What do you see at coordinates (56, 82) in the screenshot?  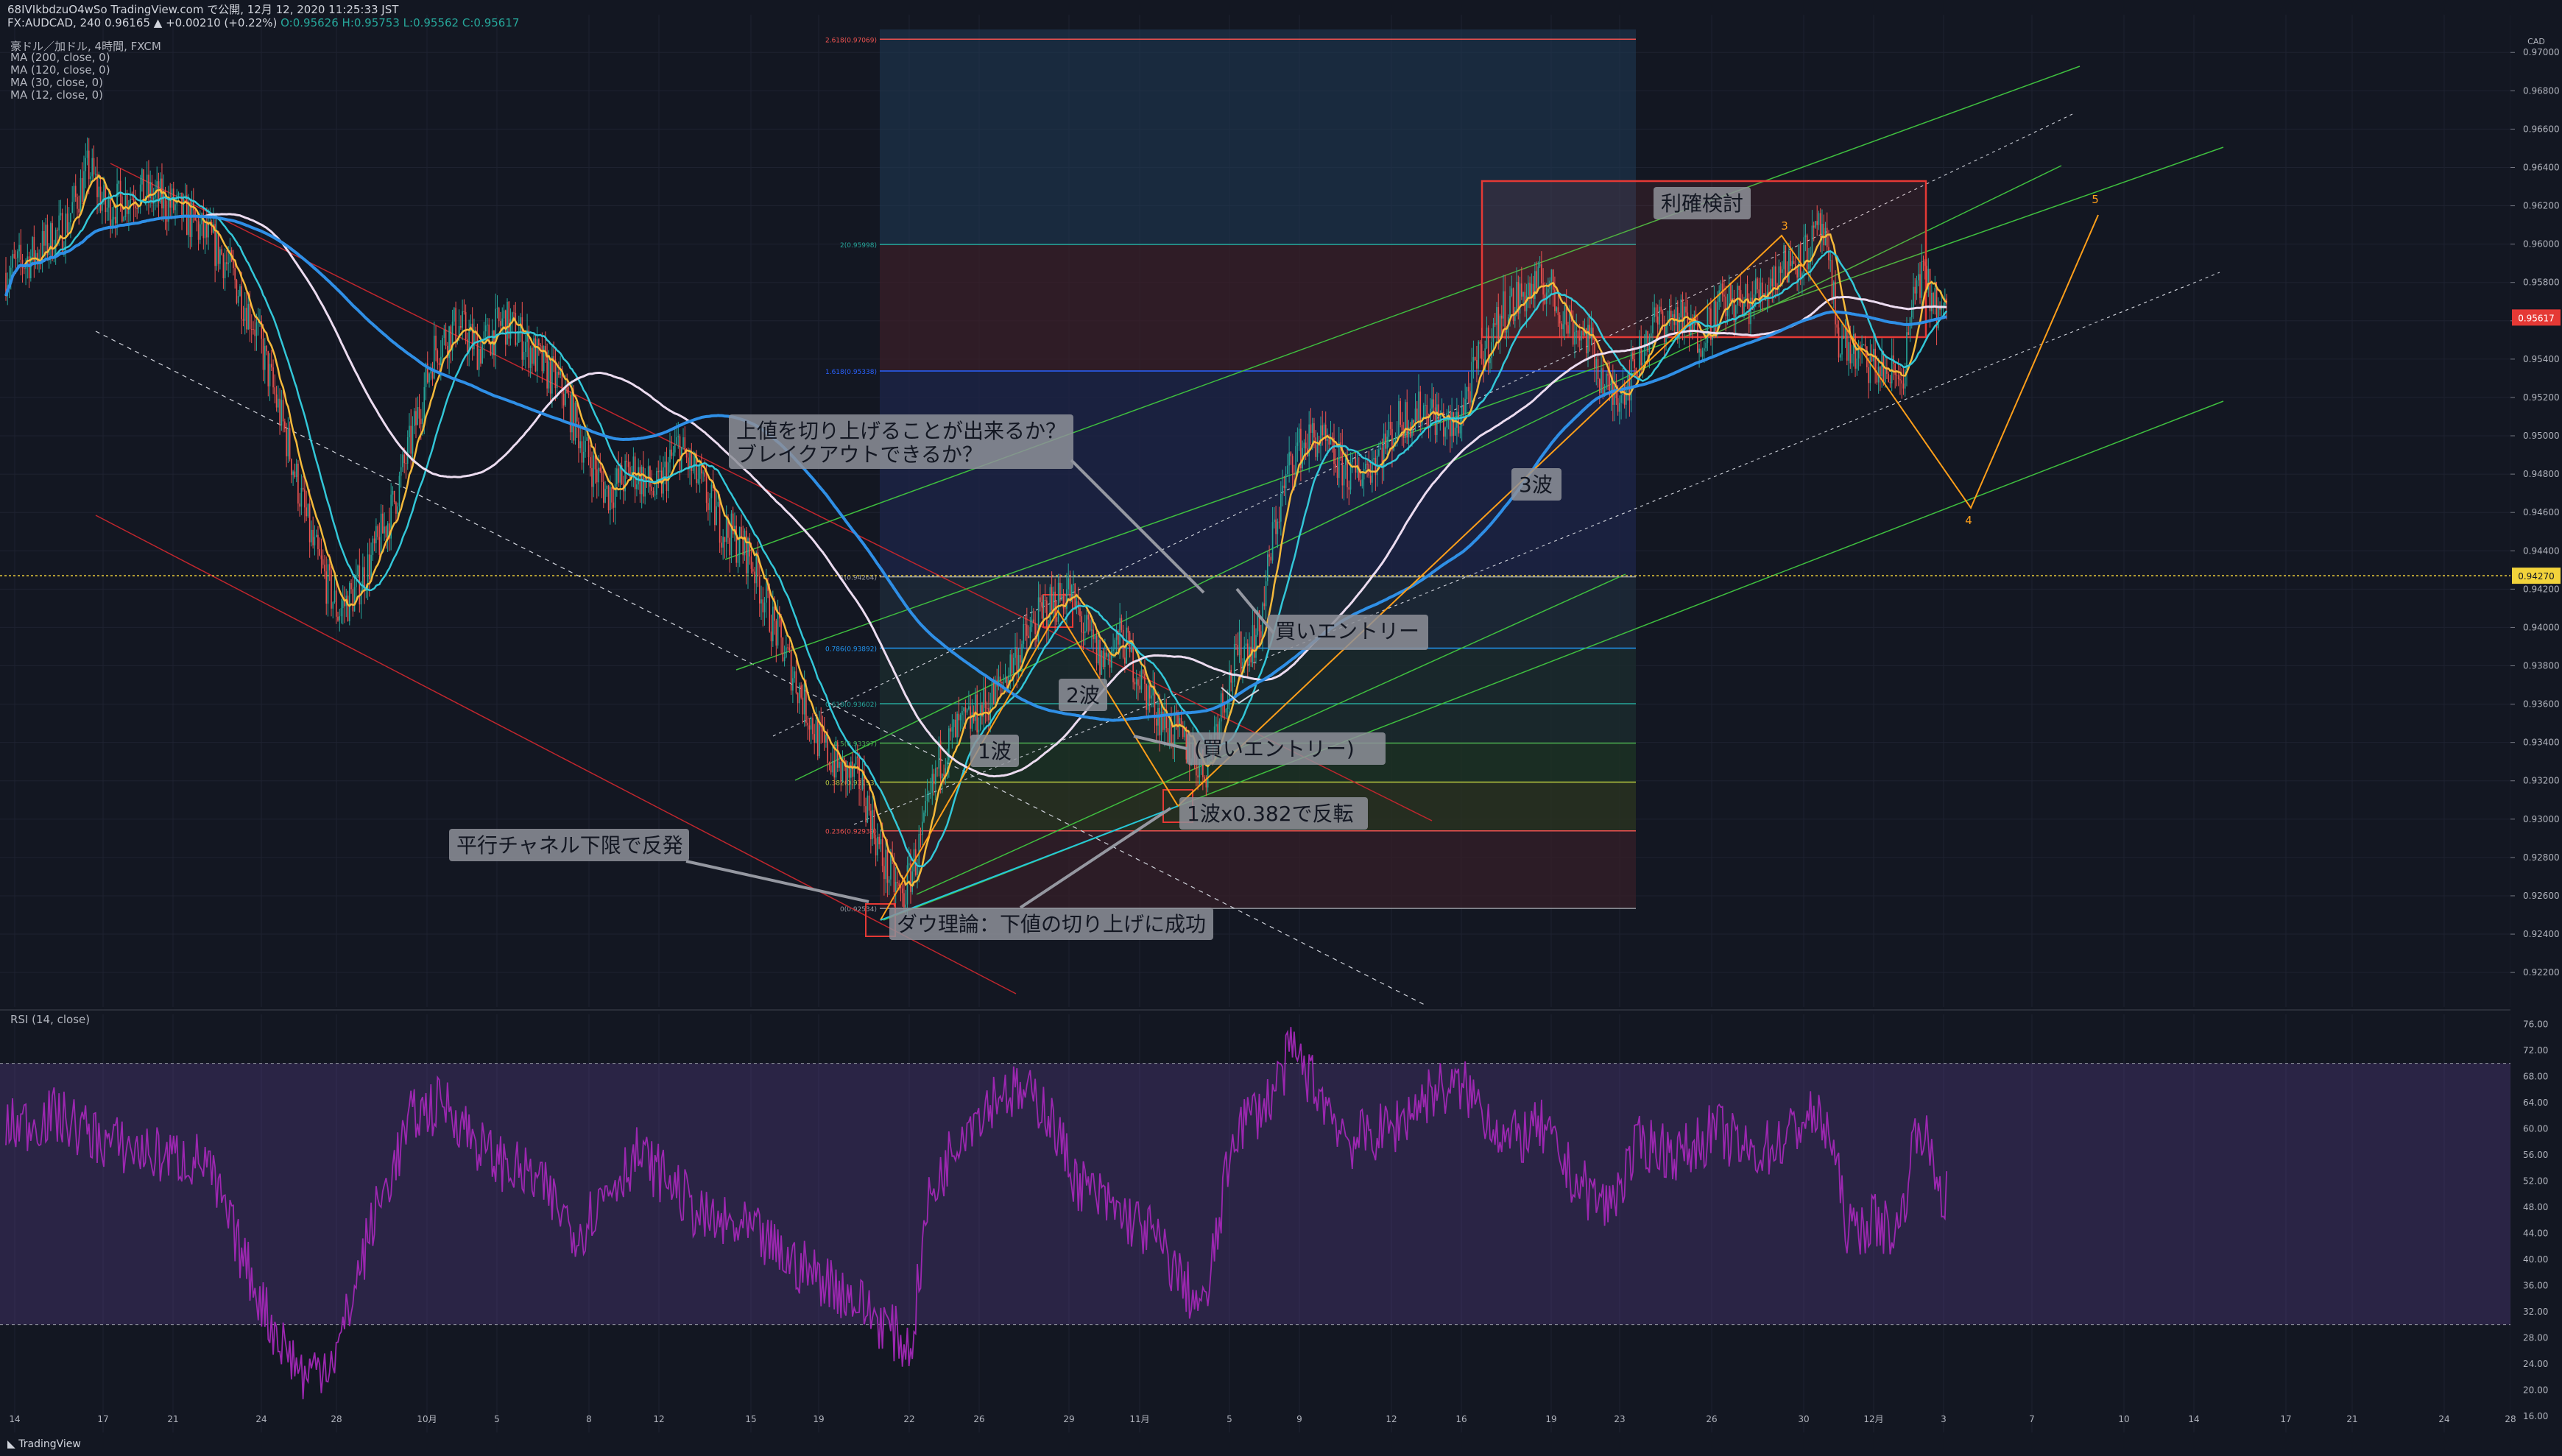 I see `study-ma-30: MA (30, close, 0)` at bounding box center [56, 82].